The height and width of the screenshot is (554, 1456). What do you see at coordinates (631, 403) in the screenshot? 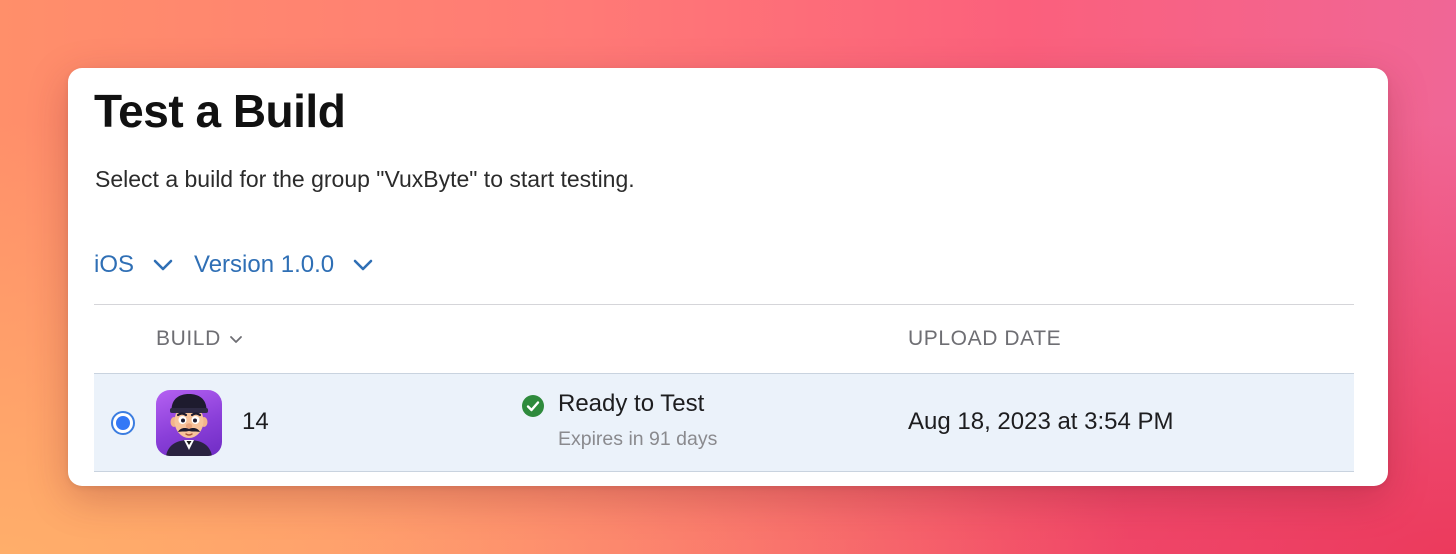
I see `build-status: Ready to Test` at bounding box center [631, 403].